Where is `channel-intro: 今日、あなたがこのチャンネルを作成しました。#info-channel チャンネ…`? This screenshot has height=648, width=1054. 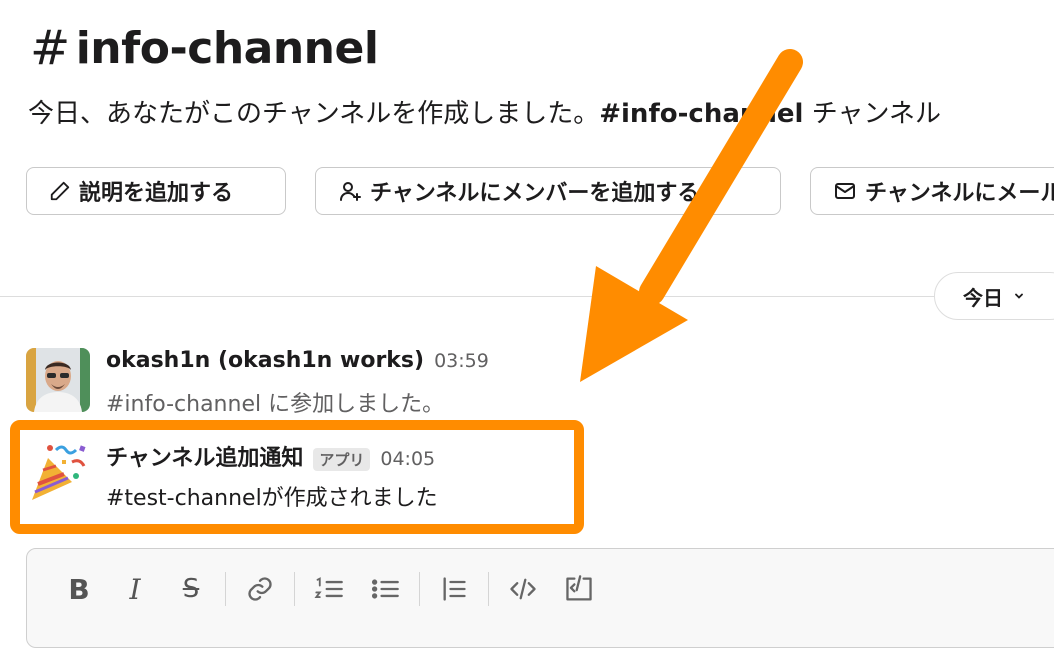
channel-intro: 今日、あなたがこのチャンネルを作成しました。#info-channel チャンネ… is located at coordinates (541, 114).